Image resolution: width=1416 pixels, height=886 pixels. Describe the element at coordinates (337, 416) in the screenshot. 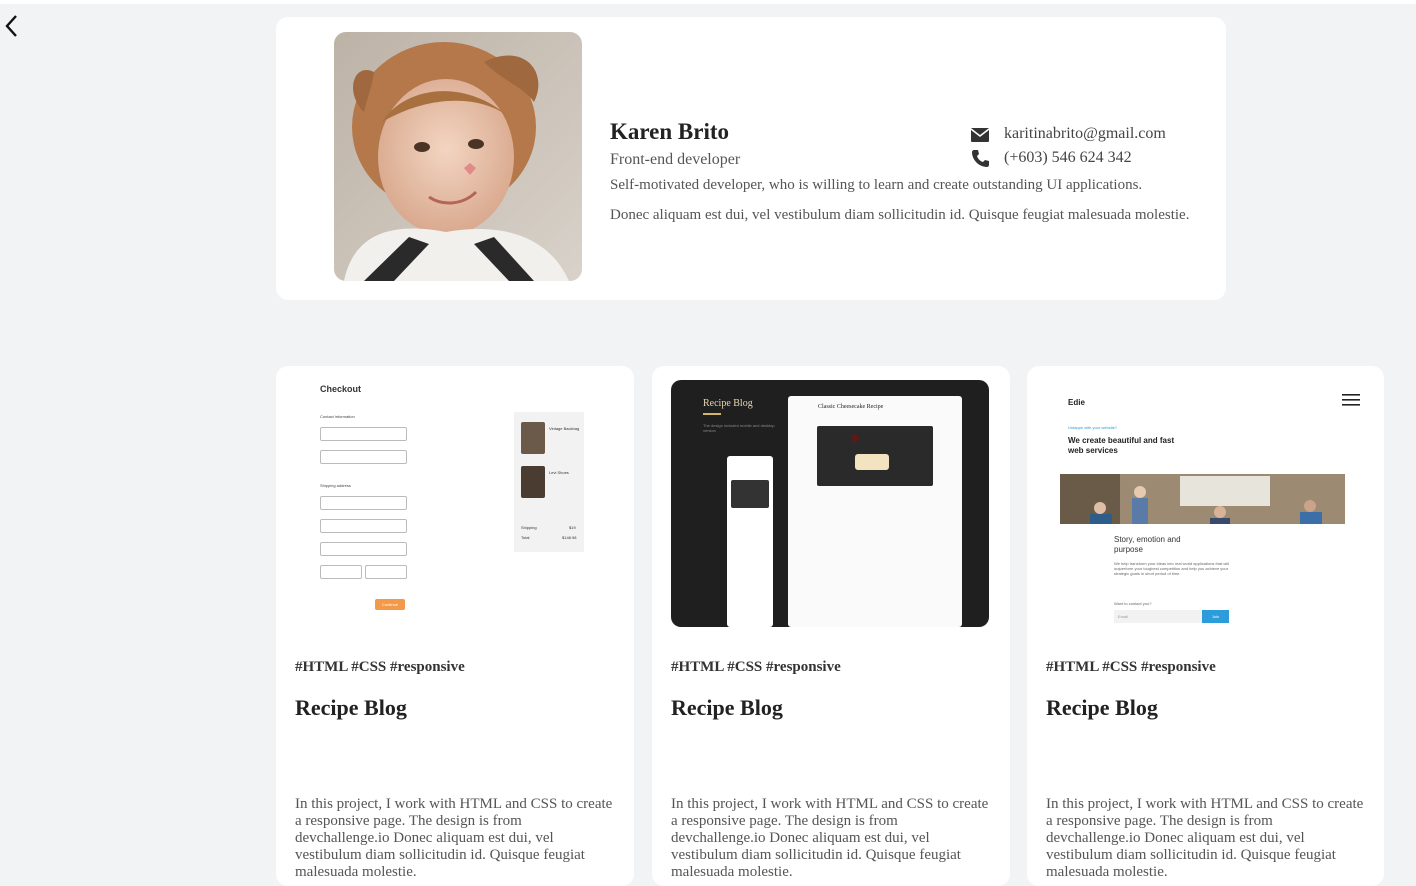

I see `thumb-contact-label: Contact information` at that location.